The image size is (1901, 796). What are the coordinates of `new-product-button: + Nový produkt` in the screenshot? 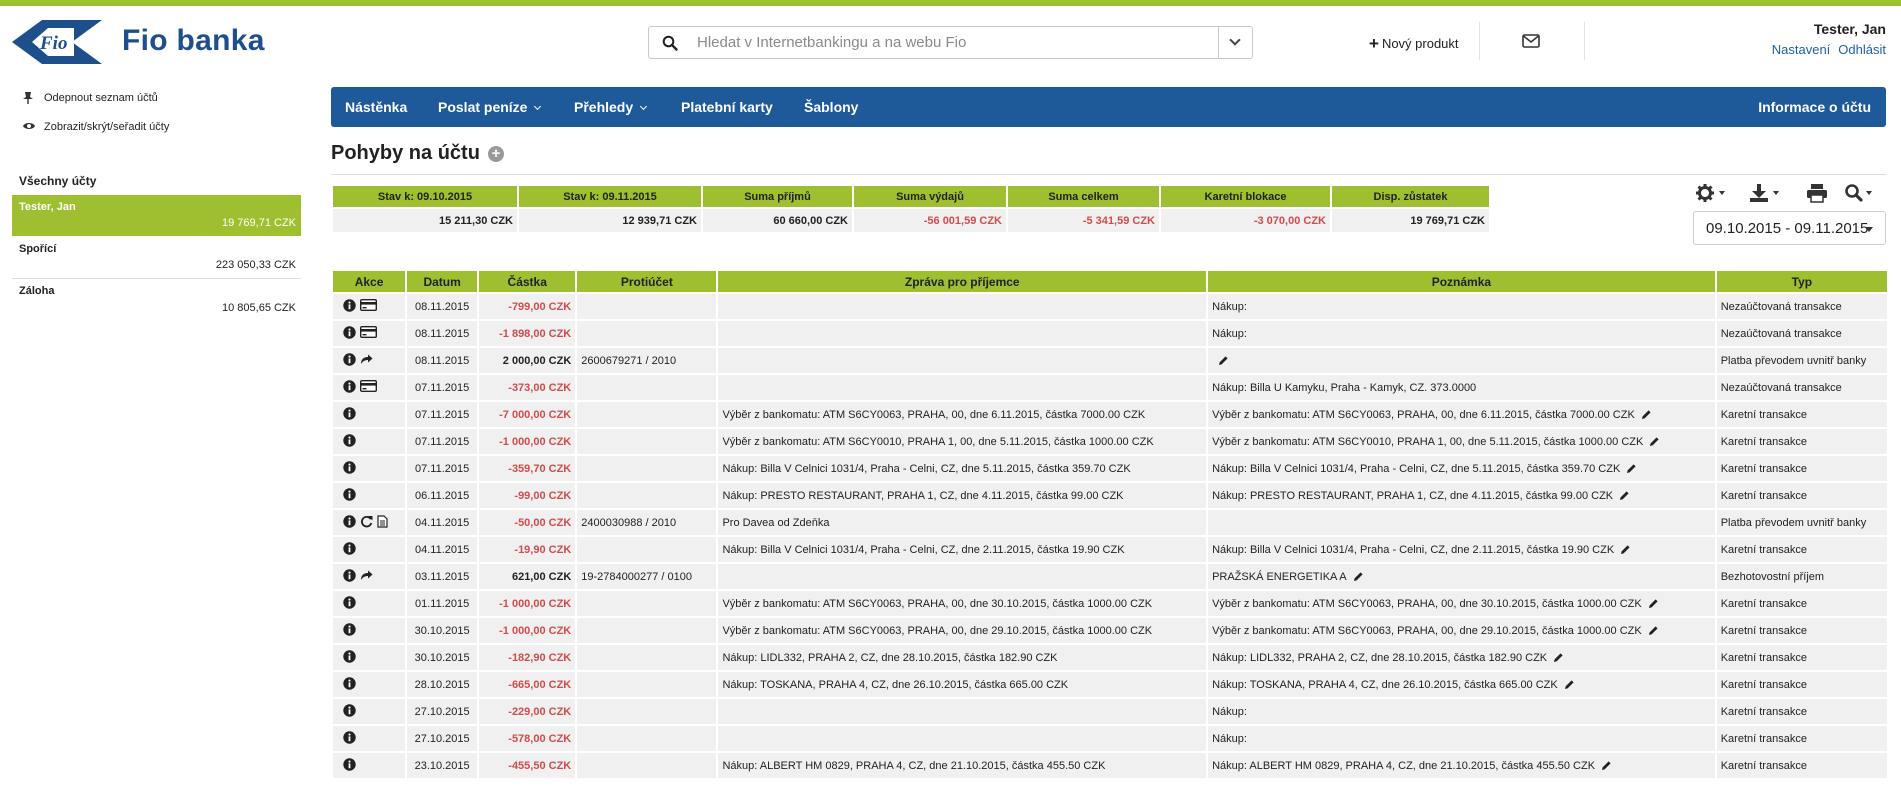 It's located at (1414, 43).